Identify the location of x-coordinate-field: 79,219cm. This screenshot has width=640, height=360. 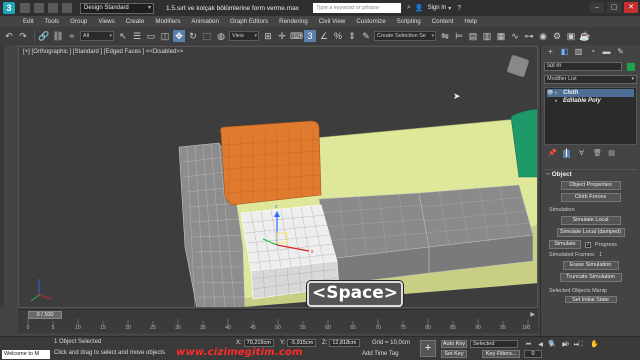
(258, 343).